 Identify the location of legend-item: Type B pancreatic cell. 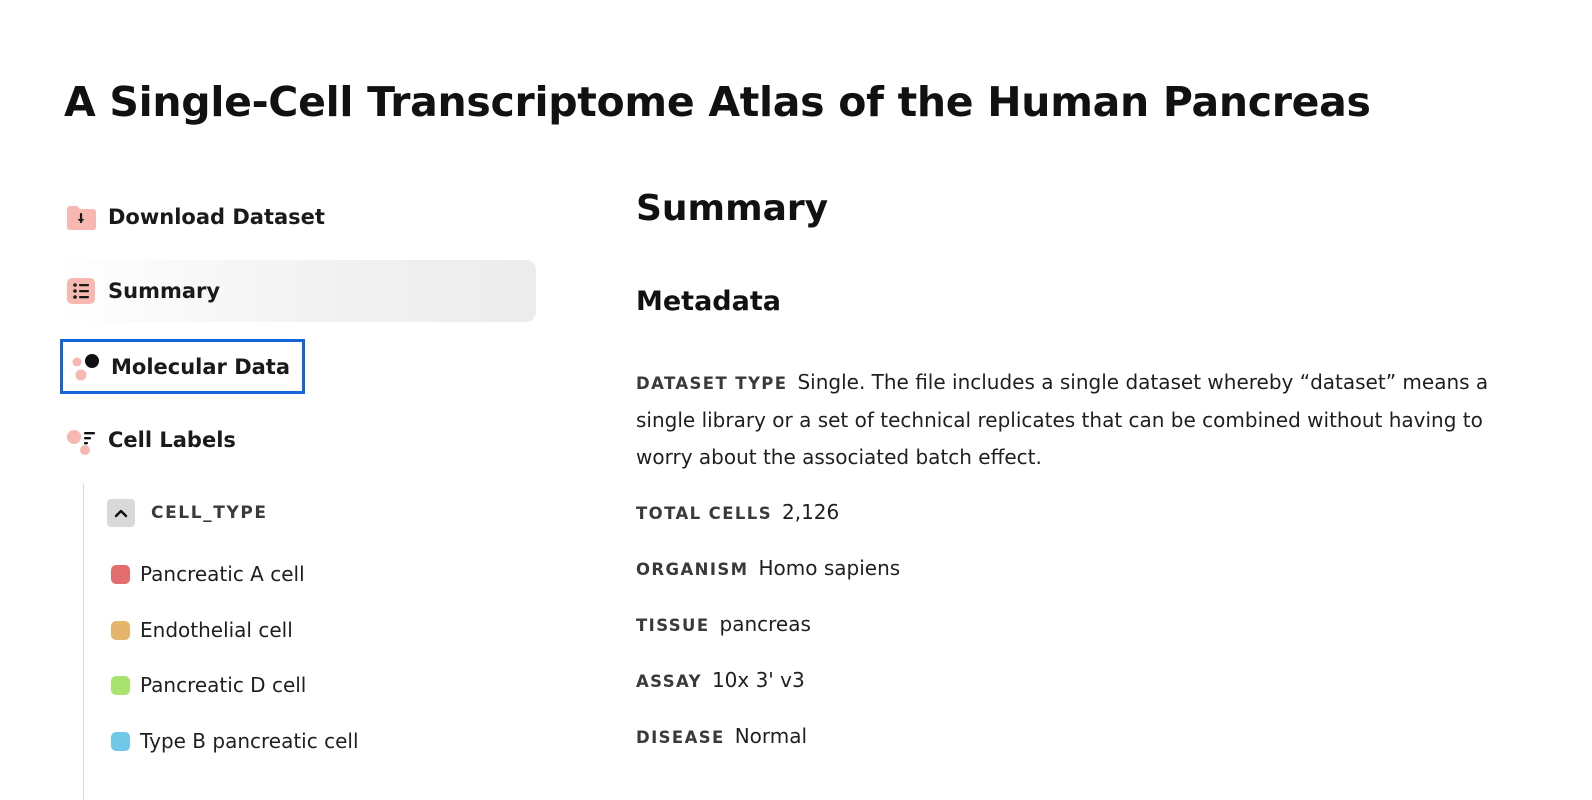
(235, 741).